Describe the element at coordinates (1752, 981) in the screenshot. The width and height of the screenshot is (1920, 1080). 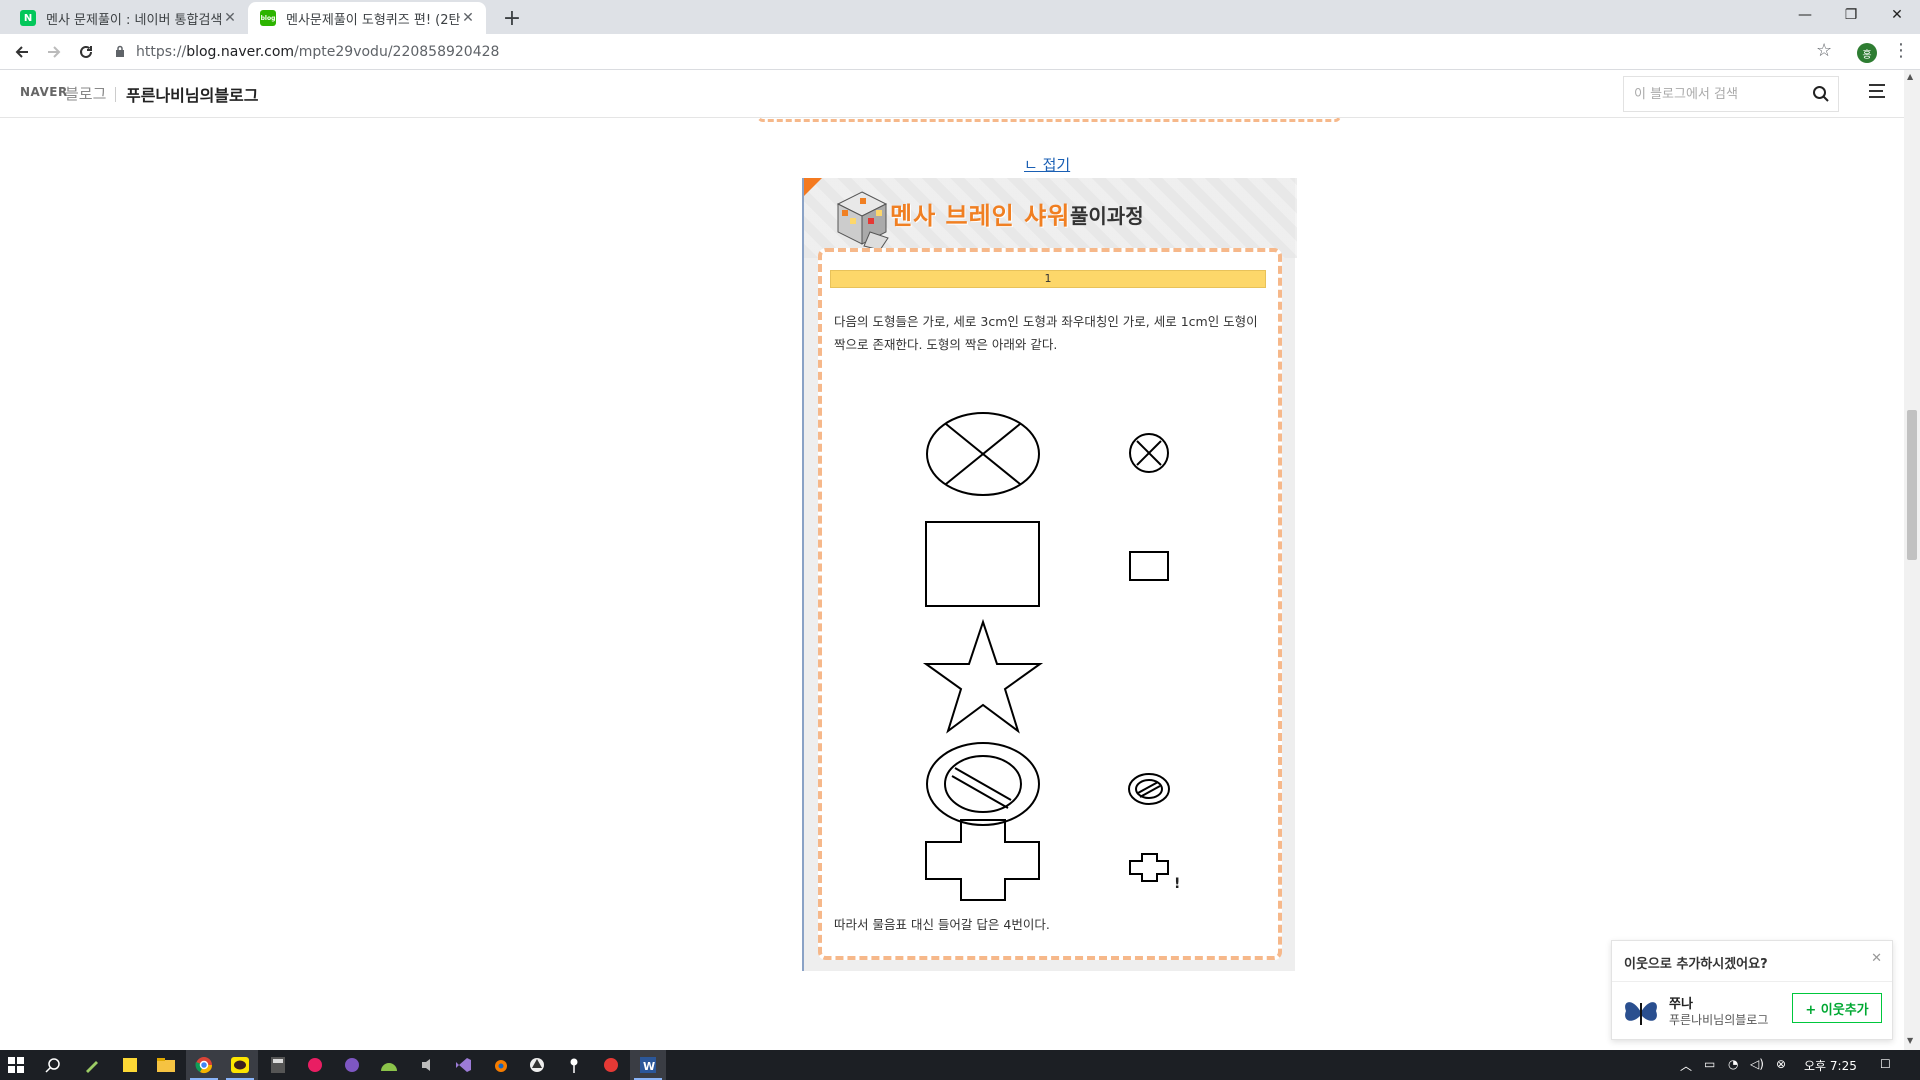
I see `popup-divider` at that location.